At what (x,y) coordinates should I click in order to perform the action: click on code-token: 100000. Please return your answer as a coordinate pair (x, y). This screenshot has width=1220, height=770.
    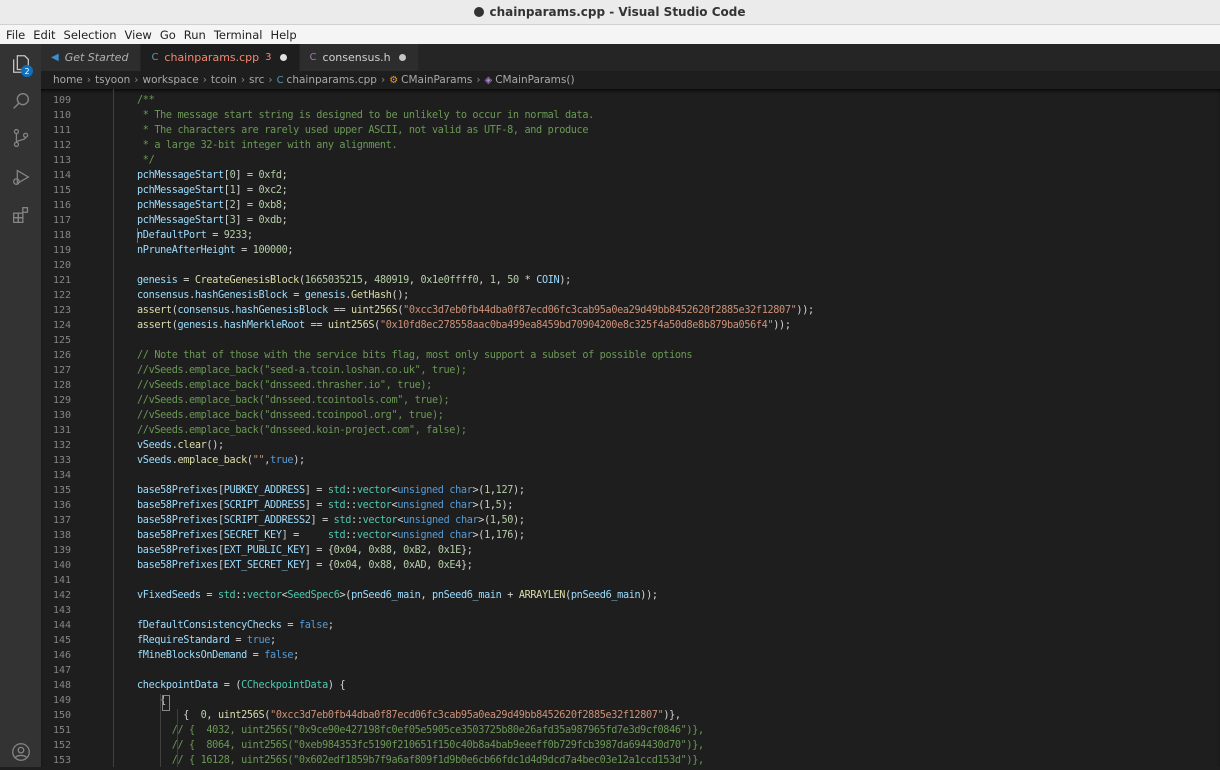
    Looking at the image, I should click on (270, 250).